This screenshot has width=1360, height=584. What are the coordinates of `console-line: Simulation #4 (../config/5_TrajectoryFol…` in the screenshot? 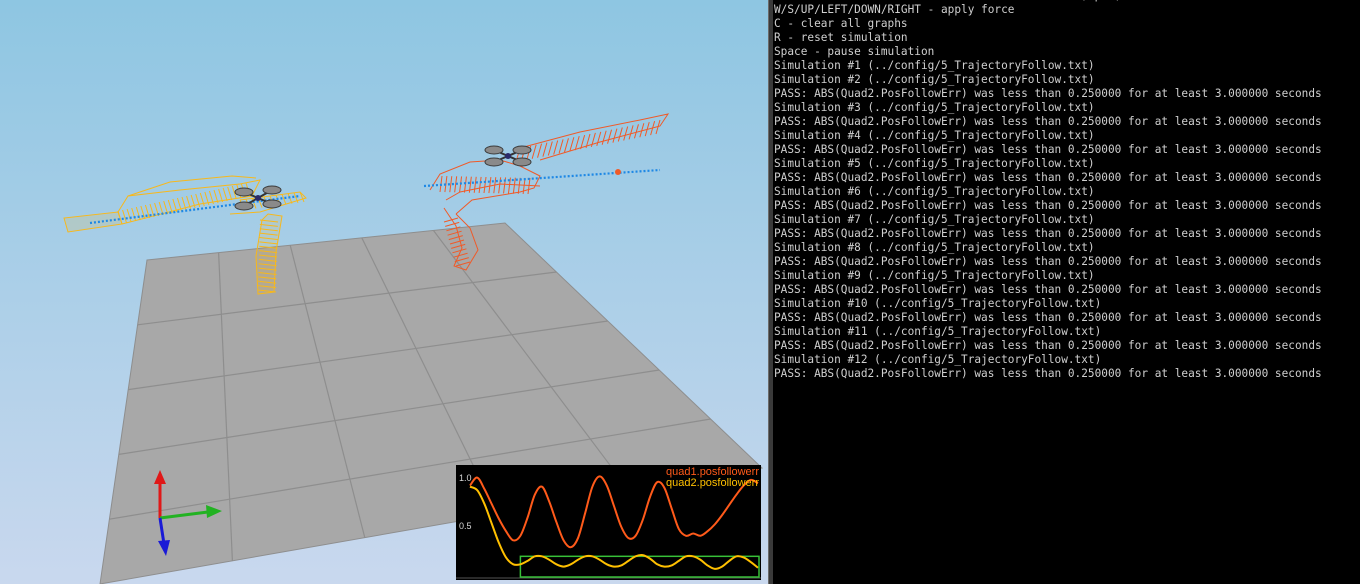 It's located at (934, 135).